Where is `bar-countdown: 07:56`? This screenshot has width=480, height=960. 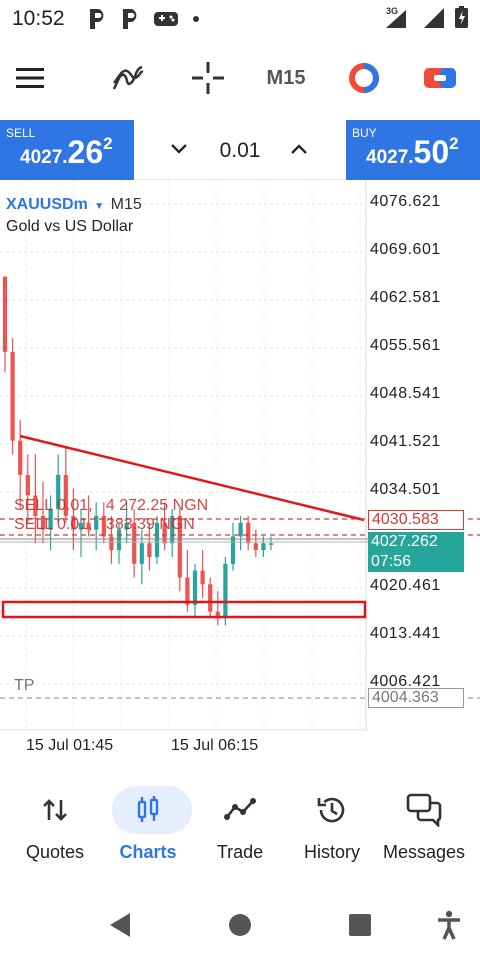 bar-countdown: 07:56 is located at coordinates (391, 561).